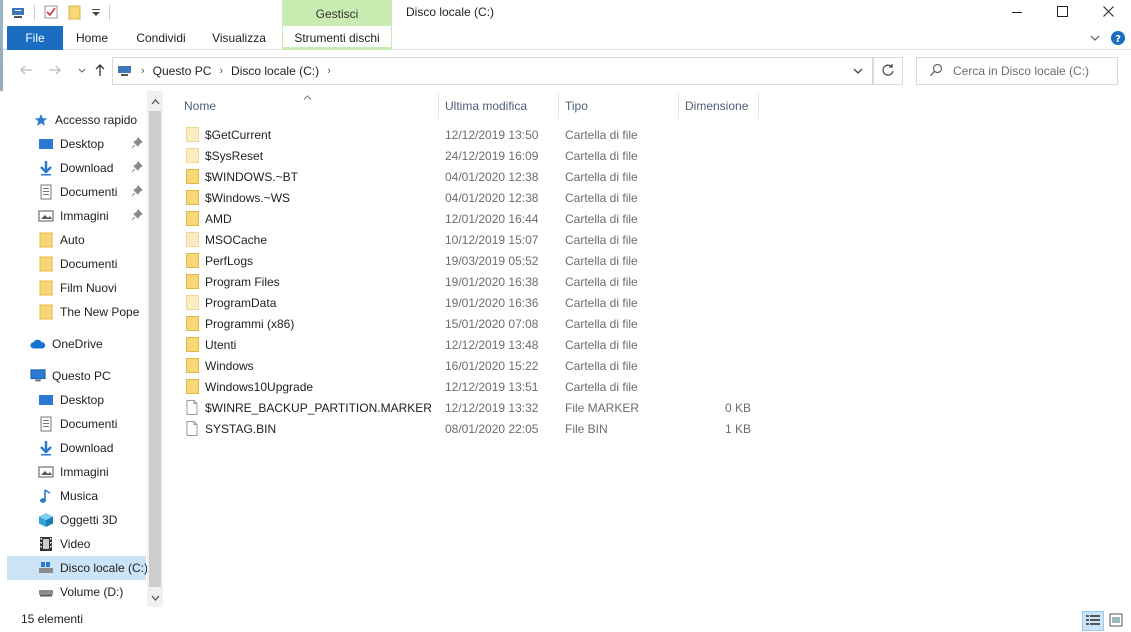 The image size is (1131, 632). Describe the element at coordinates (73, 400) in the screenshot. I see `nav-pc-desktop: Desktop` at that location.